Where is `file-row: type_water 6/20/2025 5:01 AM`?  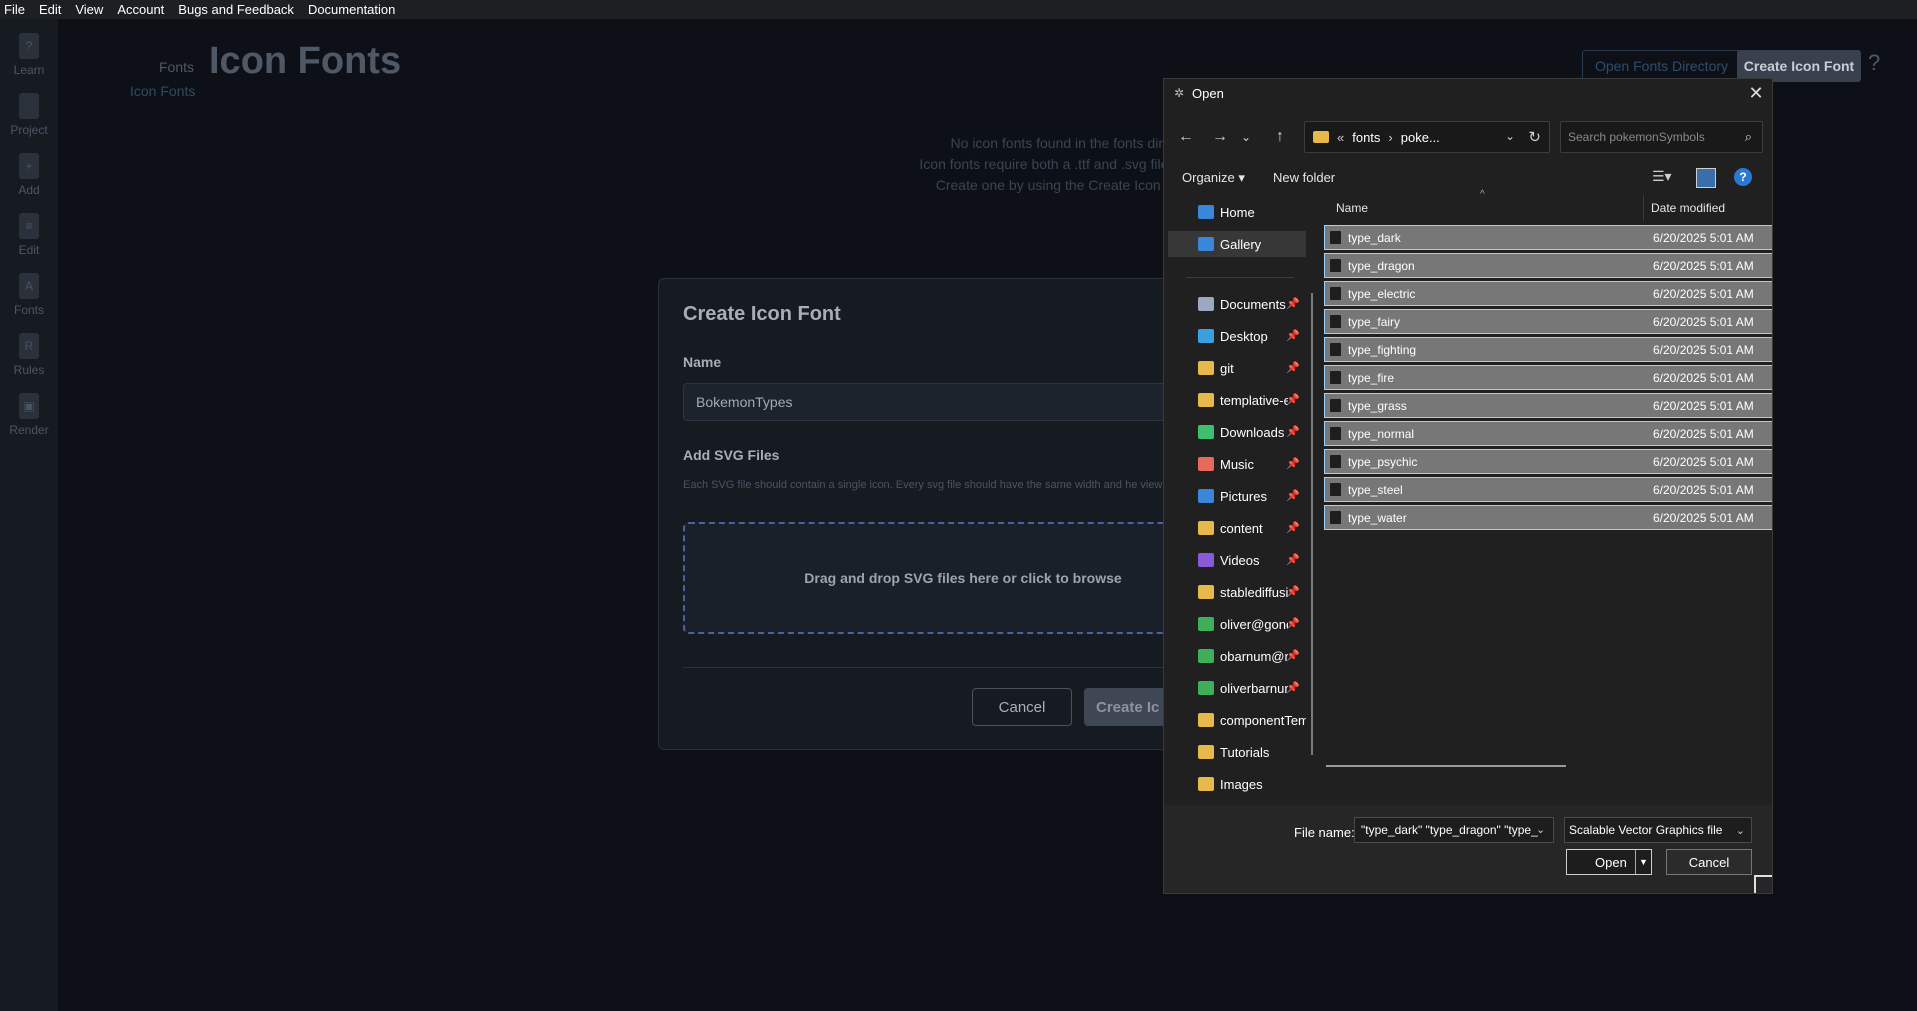 file-row: type_water 6/20/2025 5:01 AM is located at coordinates (1548, 517).